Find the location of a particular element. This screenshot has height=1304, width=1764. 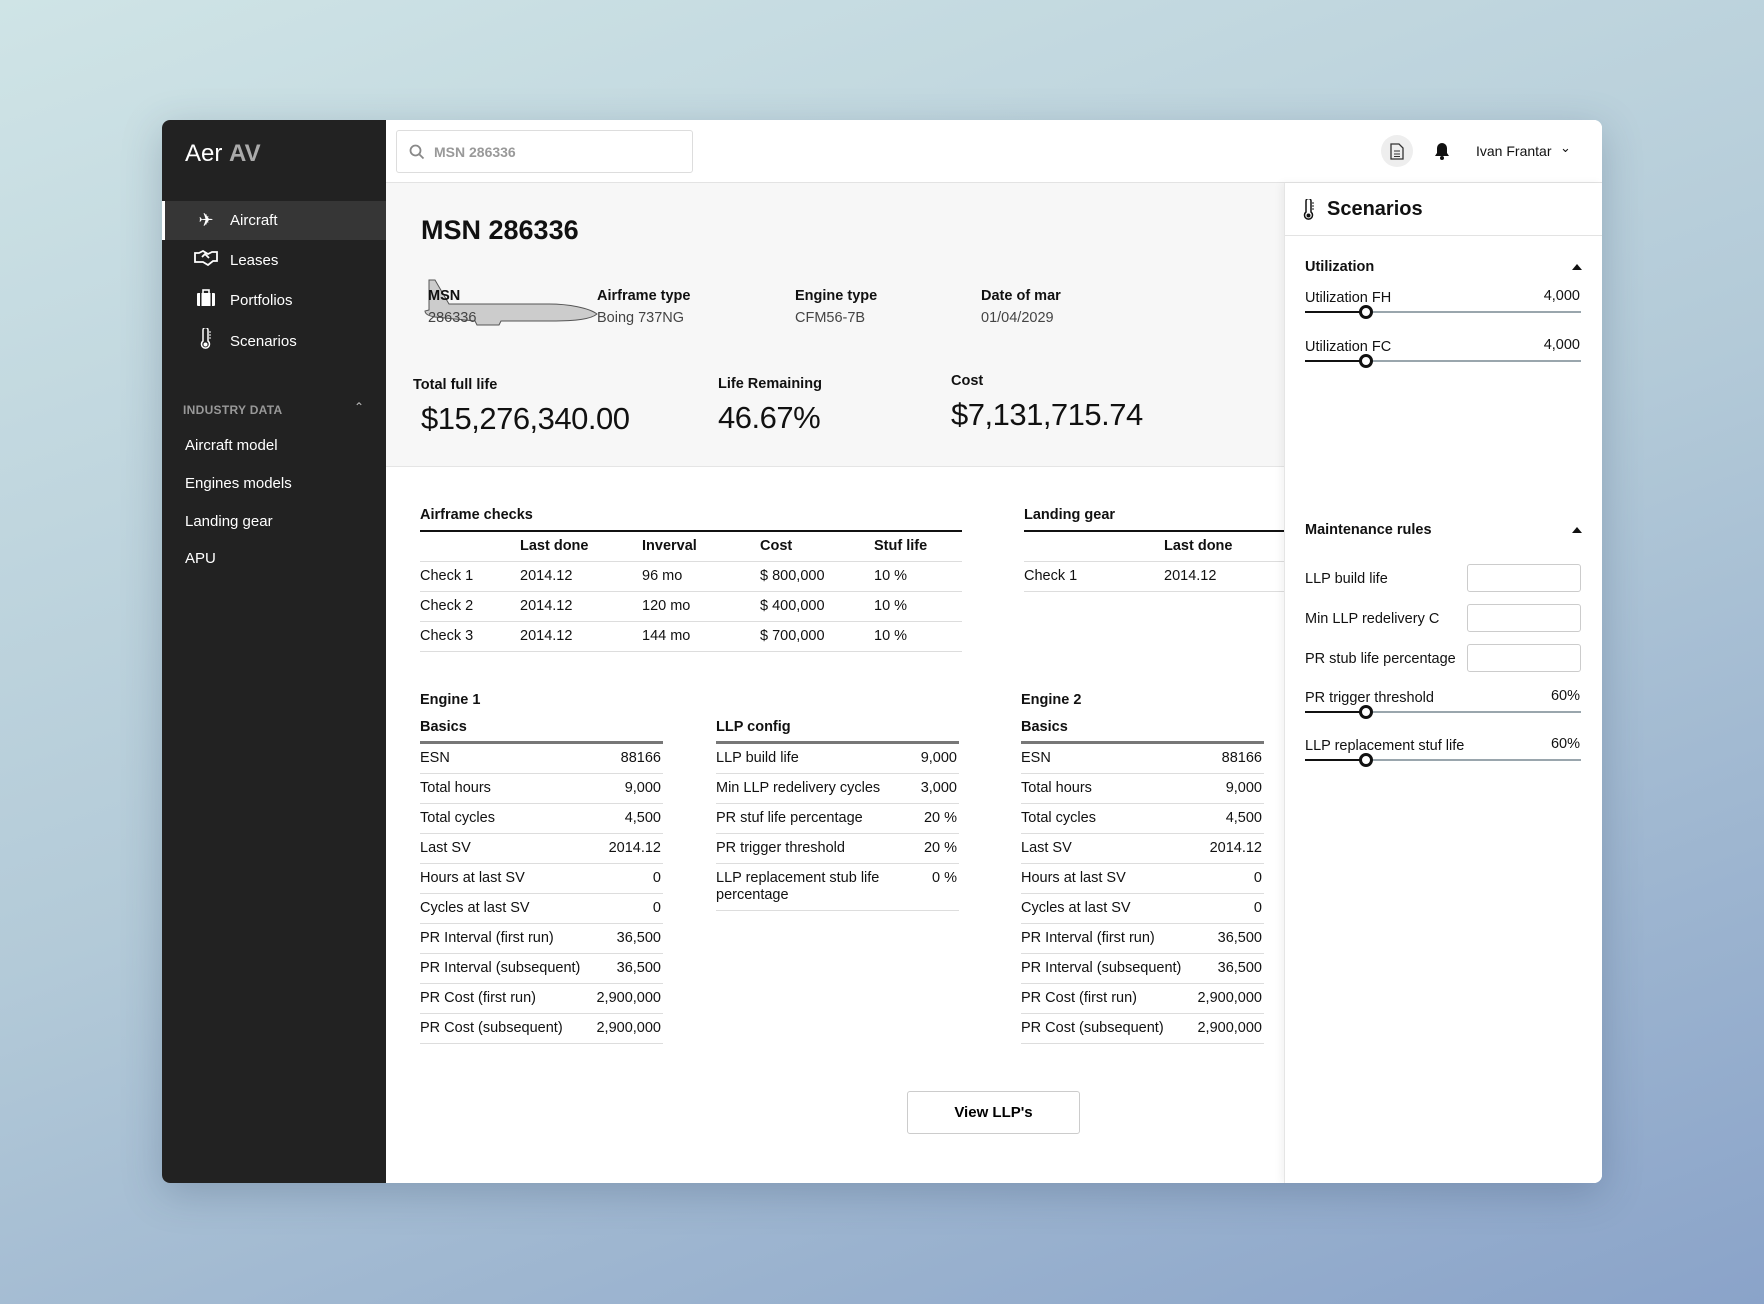

table-row: Check 1 2014.12 is located at coordinates (1174, 576).